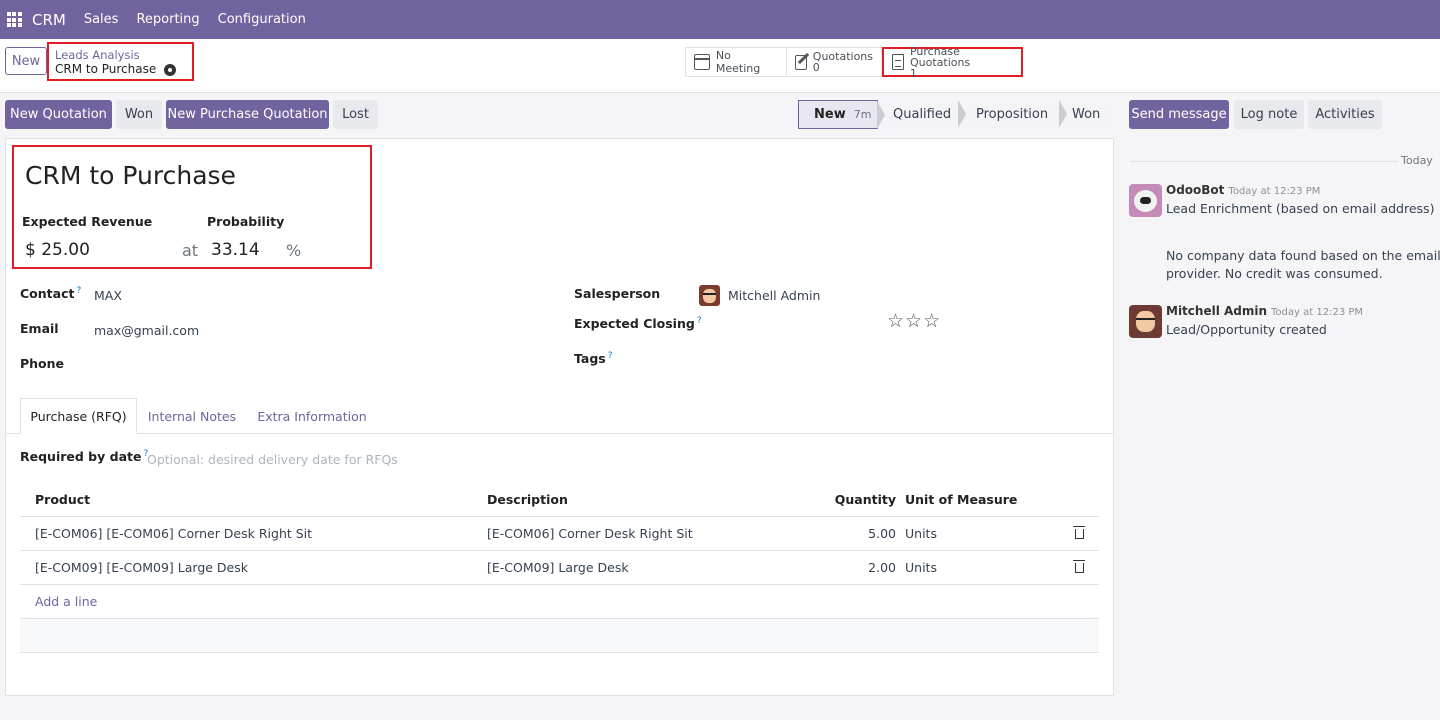 This screenshot has height=720, width=1440. Describe the element at coordinates (262, 19) in the screenshot. I see `menu-configuration: Configuration` at that location.